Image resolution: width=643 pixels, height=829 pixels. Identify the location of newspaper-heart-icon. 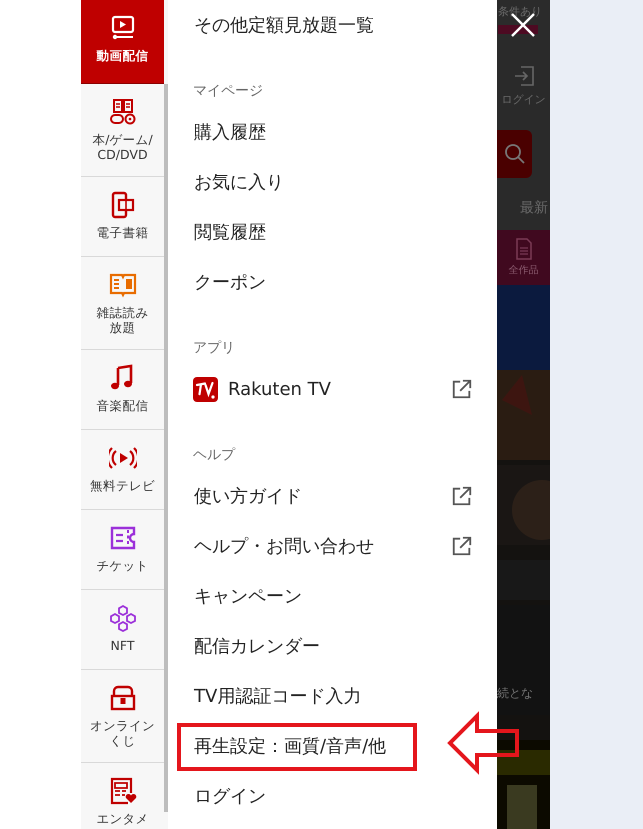
(122, 791).